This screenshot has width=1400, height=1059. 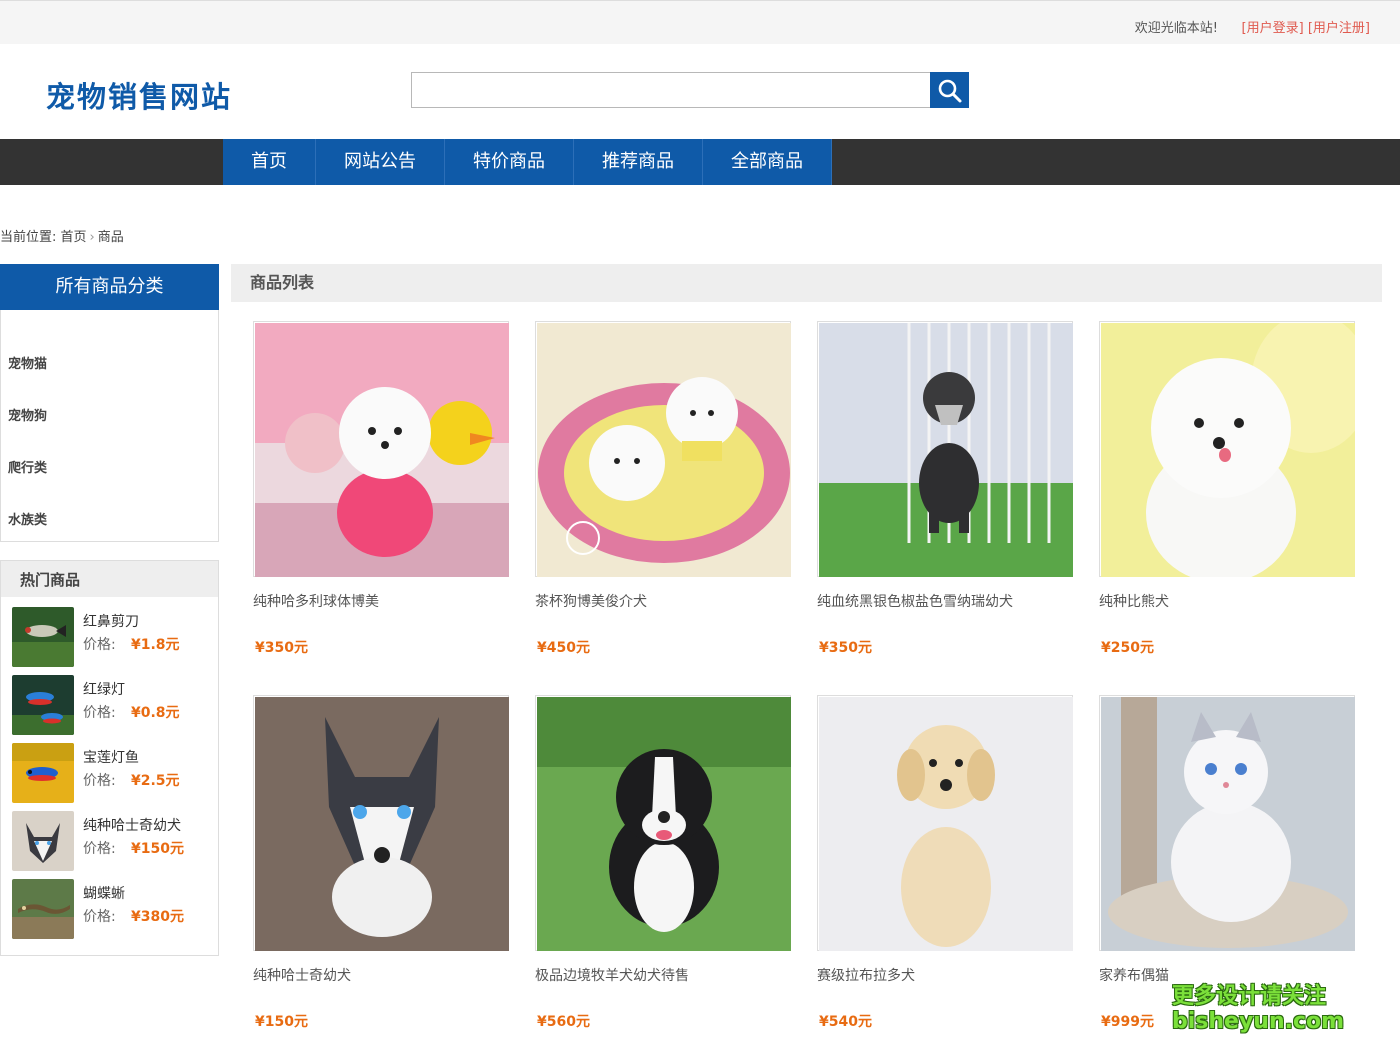 I want to click on search-icon, so click(x=950, y=91).